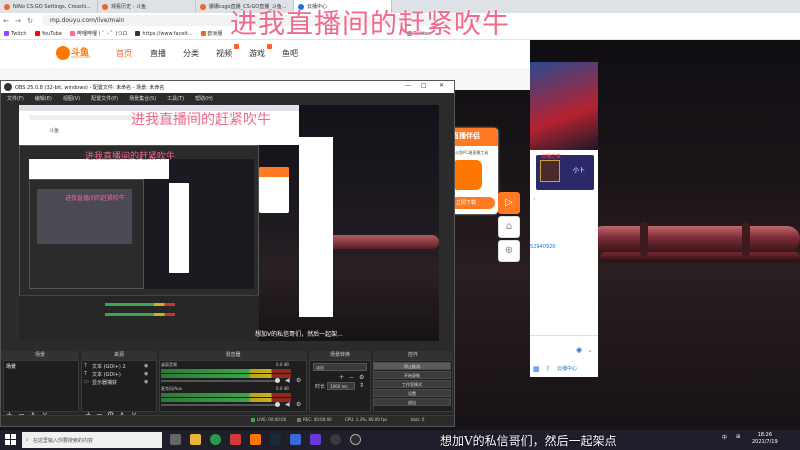 The width and height of the screenshot is (800, 450). I want to click on chevron-down-icon: ⌄, so click(590, 350).